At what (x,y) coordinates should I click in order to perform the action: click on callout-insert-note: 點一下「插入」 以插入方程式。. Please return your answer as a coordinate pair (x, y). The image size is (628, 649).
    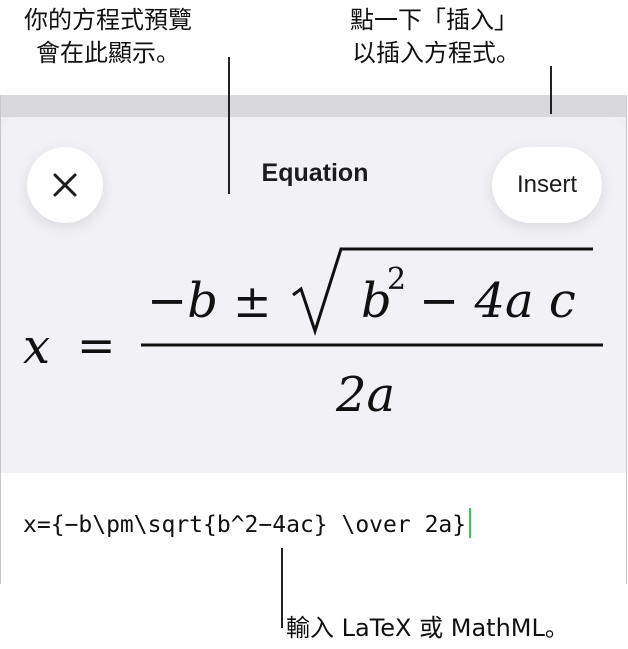
    Looking at the image, I should click on (435, 37).